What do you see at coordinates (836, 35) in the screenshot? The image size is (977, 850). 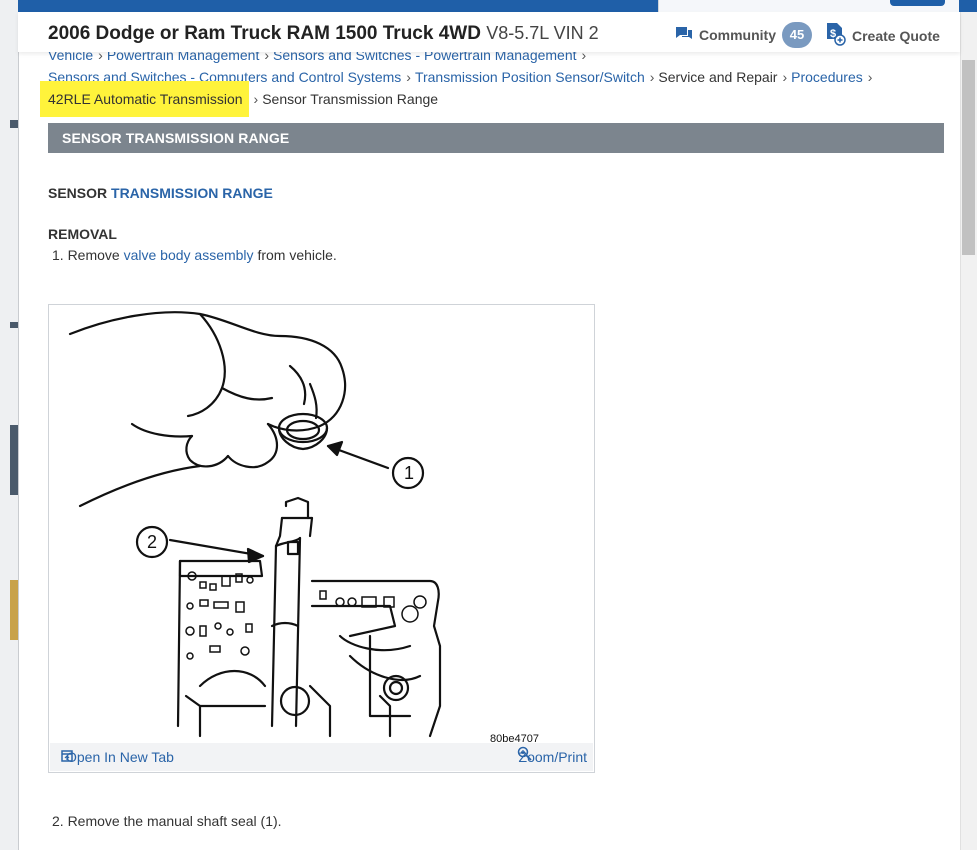 I see `dollar-document-icon: $` at bounding box center [836, 35].